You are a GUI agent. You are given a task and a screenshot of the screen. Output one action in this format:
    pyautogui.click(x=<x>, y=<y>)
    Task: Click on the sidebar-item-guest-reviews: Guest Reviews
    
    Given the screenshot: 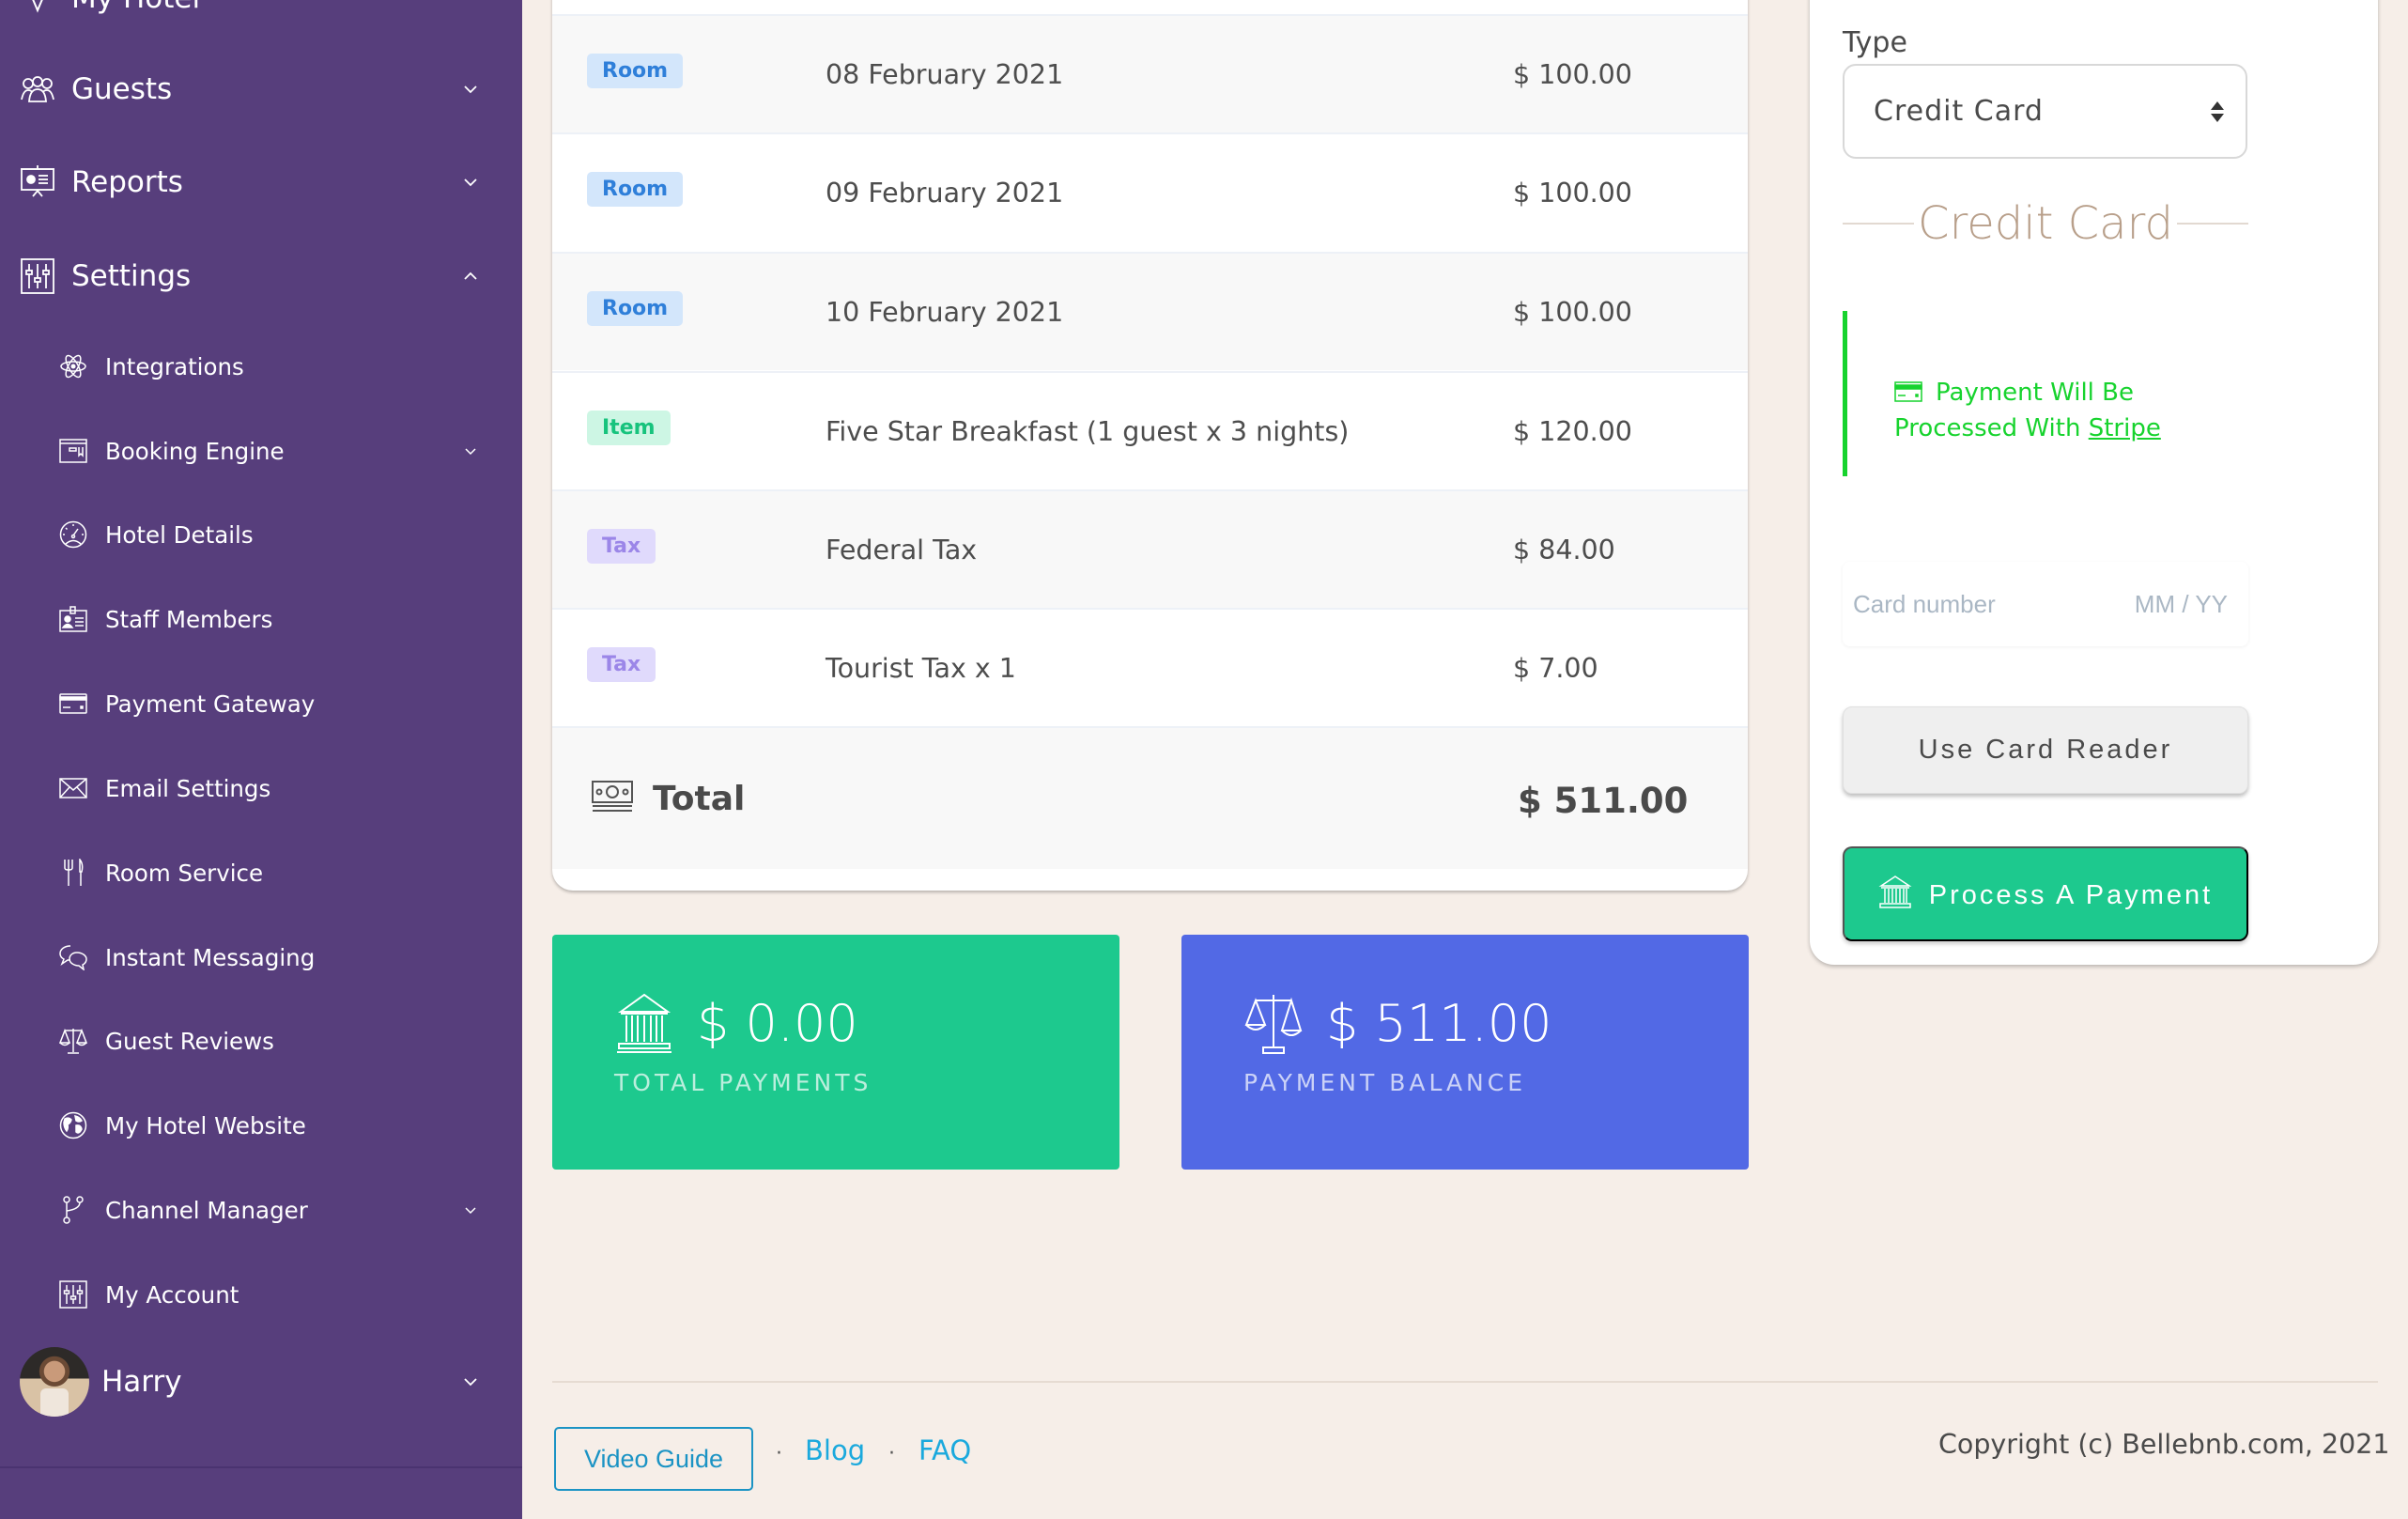 What is the action you would take?
    pyautogui.click(x=261, y=1040)
    